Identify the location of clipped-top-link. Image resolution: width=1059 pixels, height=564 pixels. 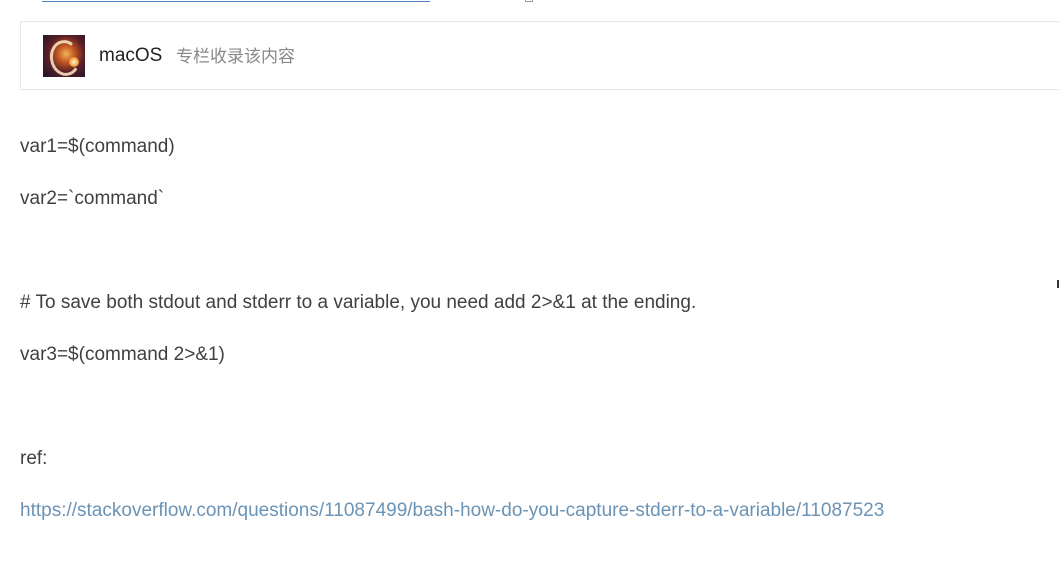
(236, 1).